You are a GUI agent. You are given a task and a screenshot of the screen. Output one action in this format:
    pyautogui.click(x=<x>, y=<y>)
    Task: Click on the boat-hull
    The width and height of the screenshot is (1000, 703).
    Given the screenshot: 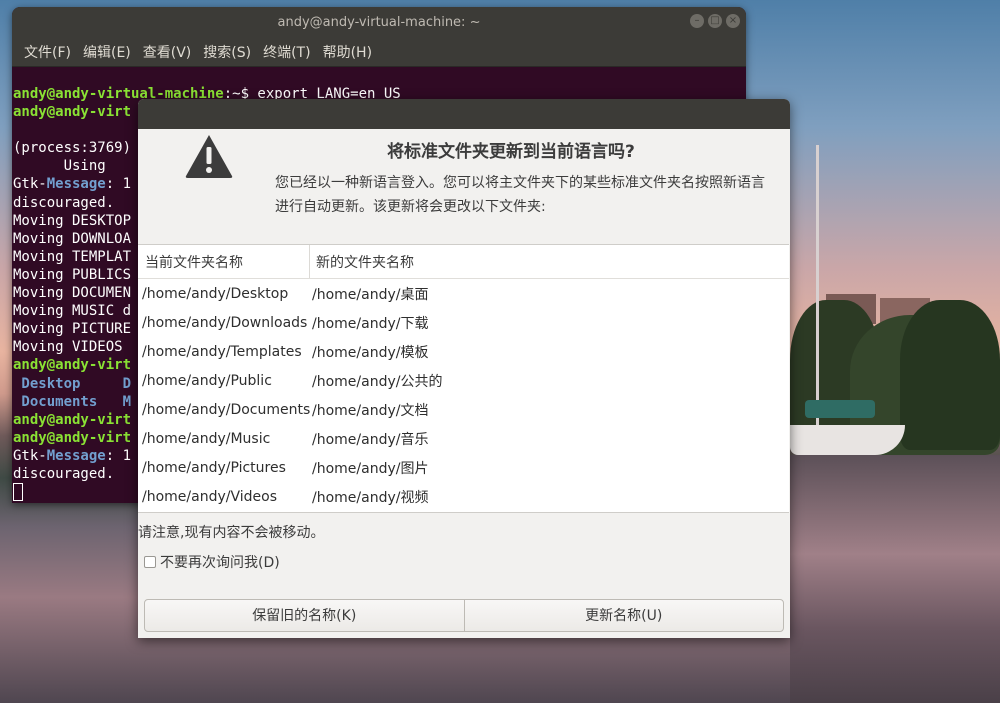 What is the action you would take?
    pyautogui.click(x=847, y=440)
    